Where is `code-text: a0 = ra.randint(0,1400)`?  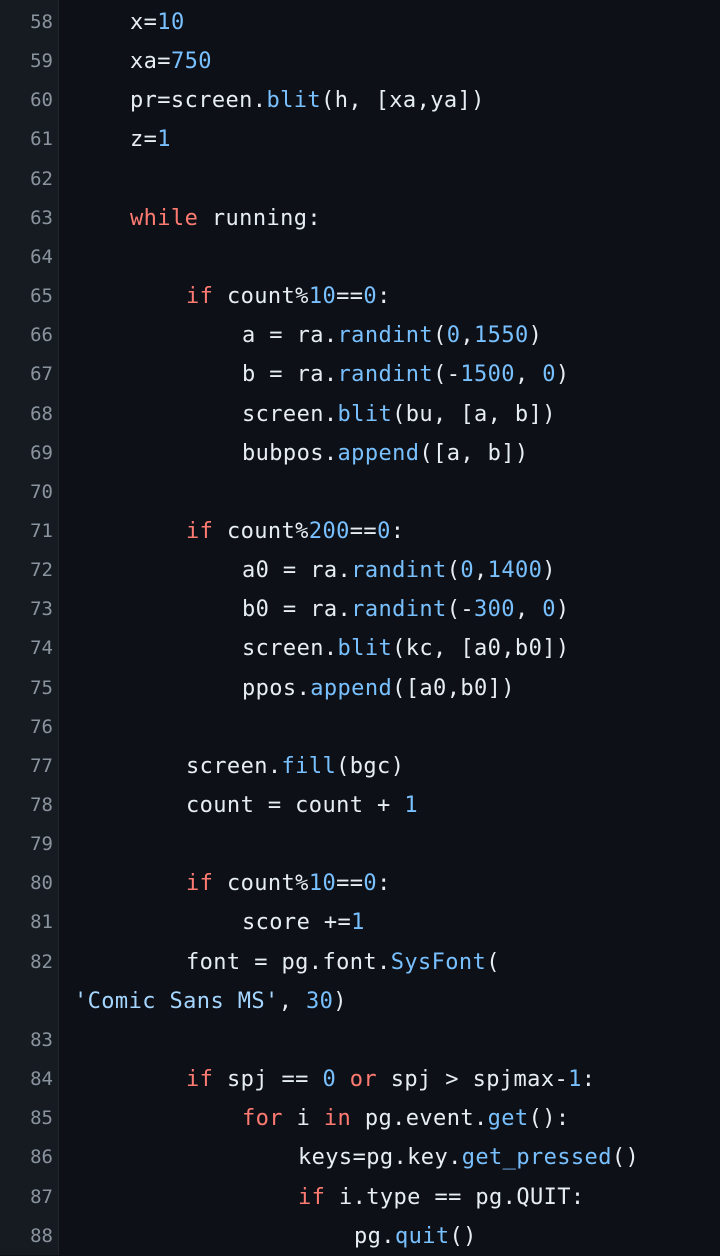
code-text: a0 = ra.randint(0,1400) is located at coordinates (399, 570).